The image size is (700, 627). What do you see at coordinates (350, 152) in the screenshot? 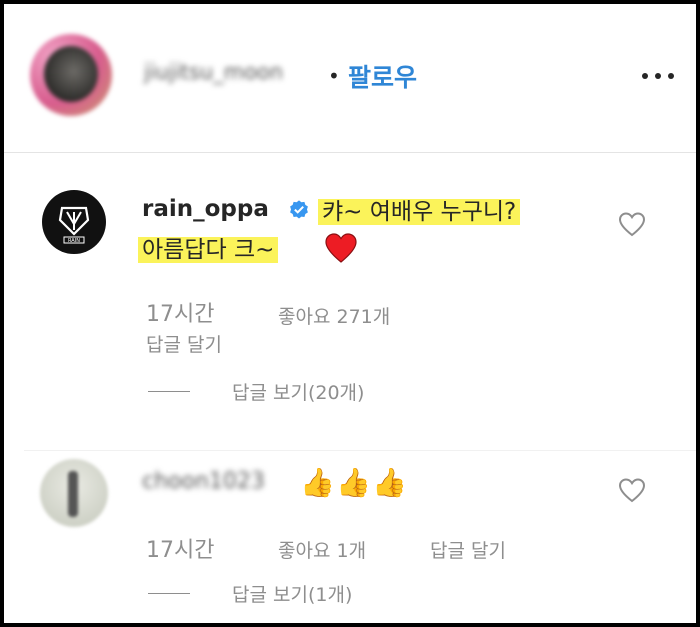
I see `header-divider` at bounding box center [350, 152].